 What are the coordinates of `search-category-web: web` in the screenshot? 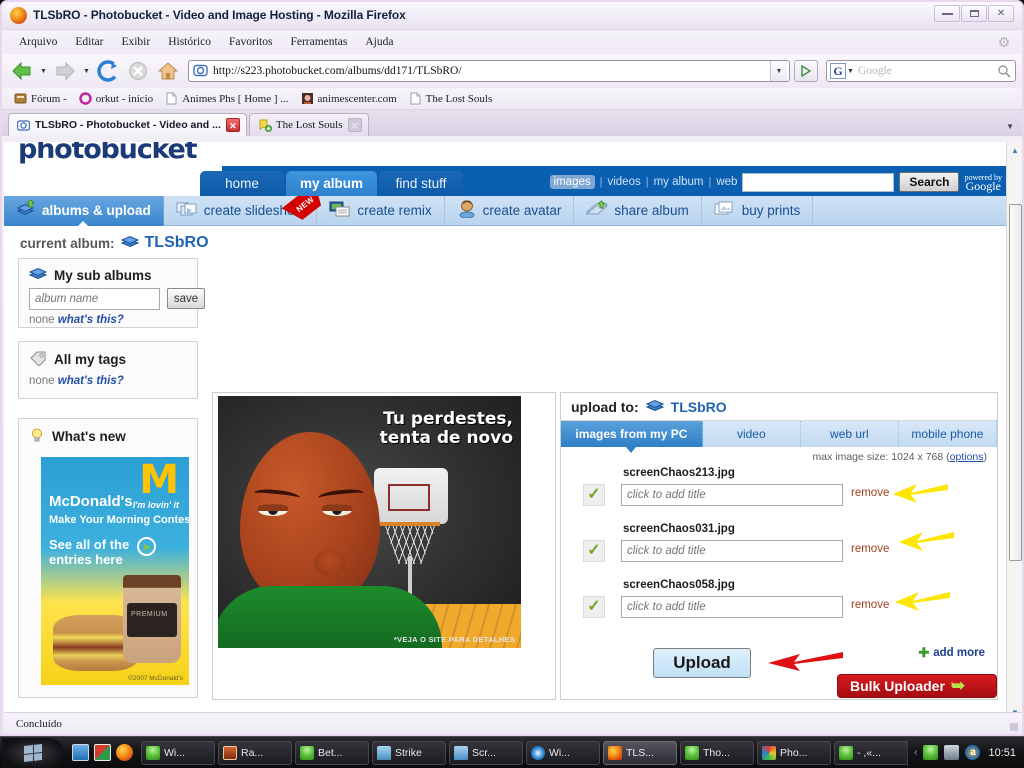 It's located at (726, 182).